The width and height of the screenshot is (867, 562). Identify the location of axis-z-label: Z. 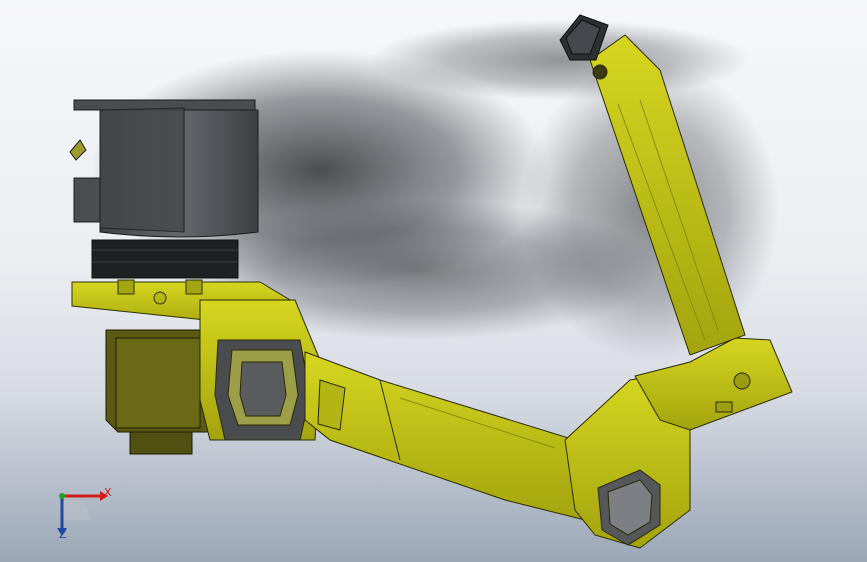
(63, 534).